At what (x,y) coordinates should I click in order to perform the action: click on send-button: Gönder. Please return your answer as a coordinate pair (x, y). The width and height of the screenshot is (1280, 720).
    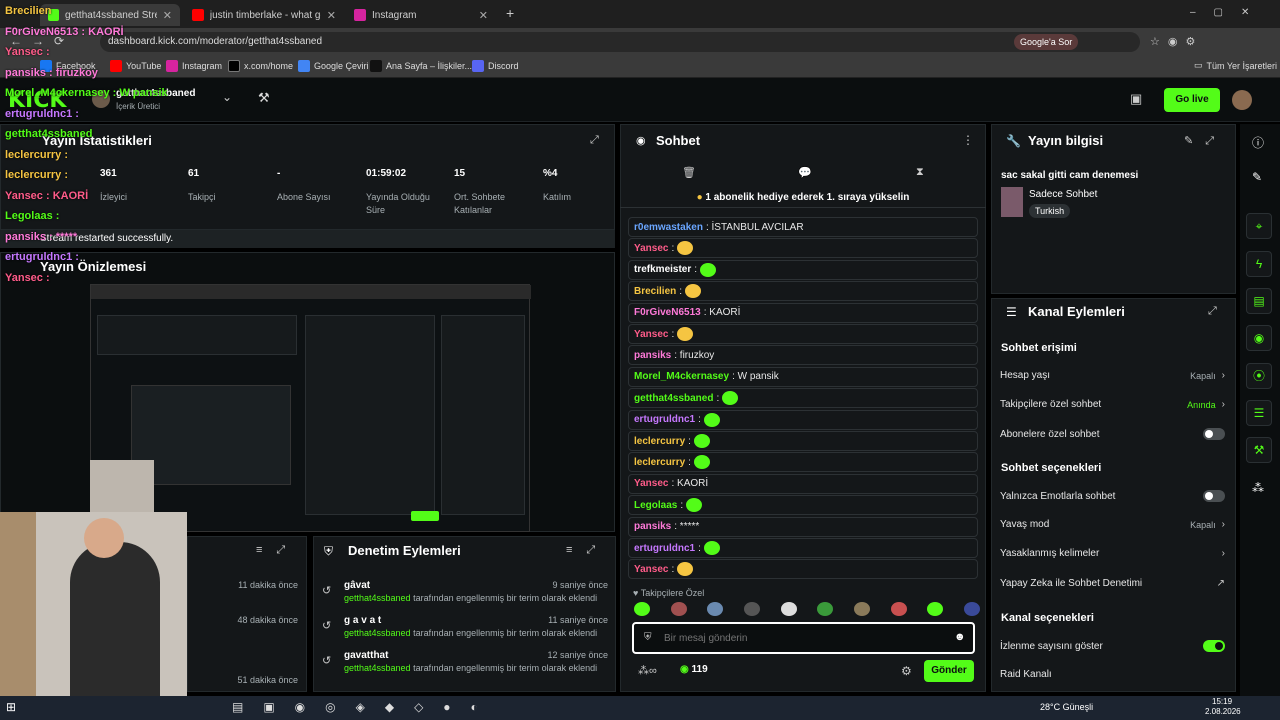
    Looking at the image, I should click on (949, 671).